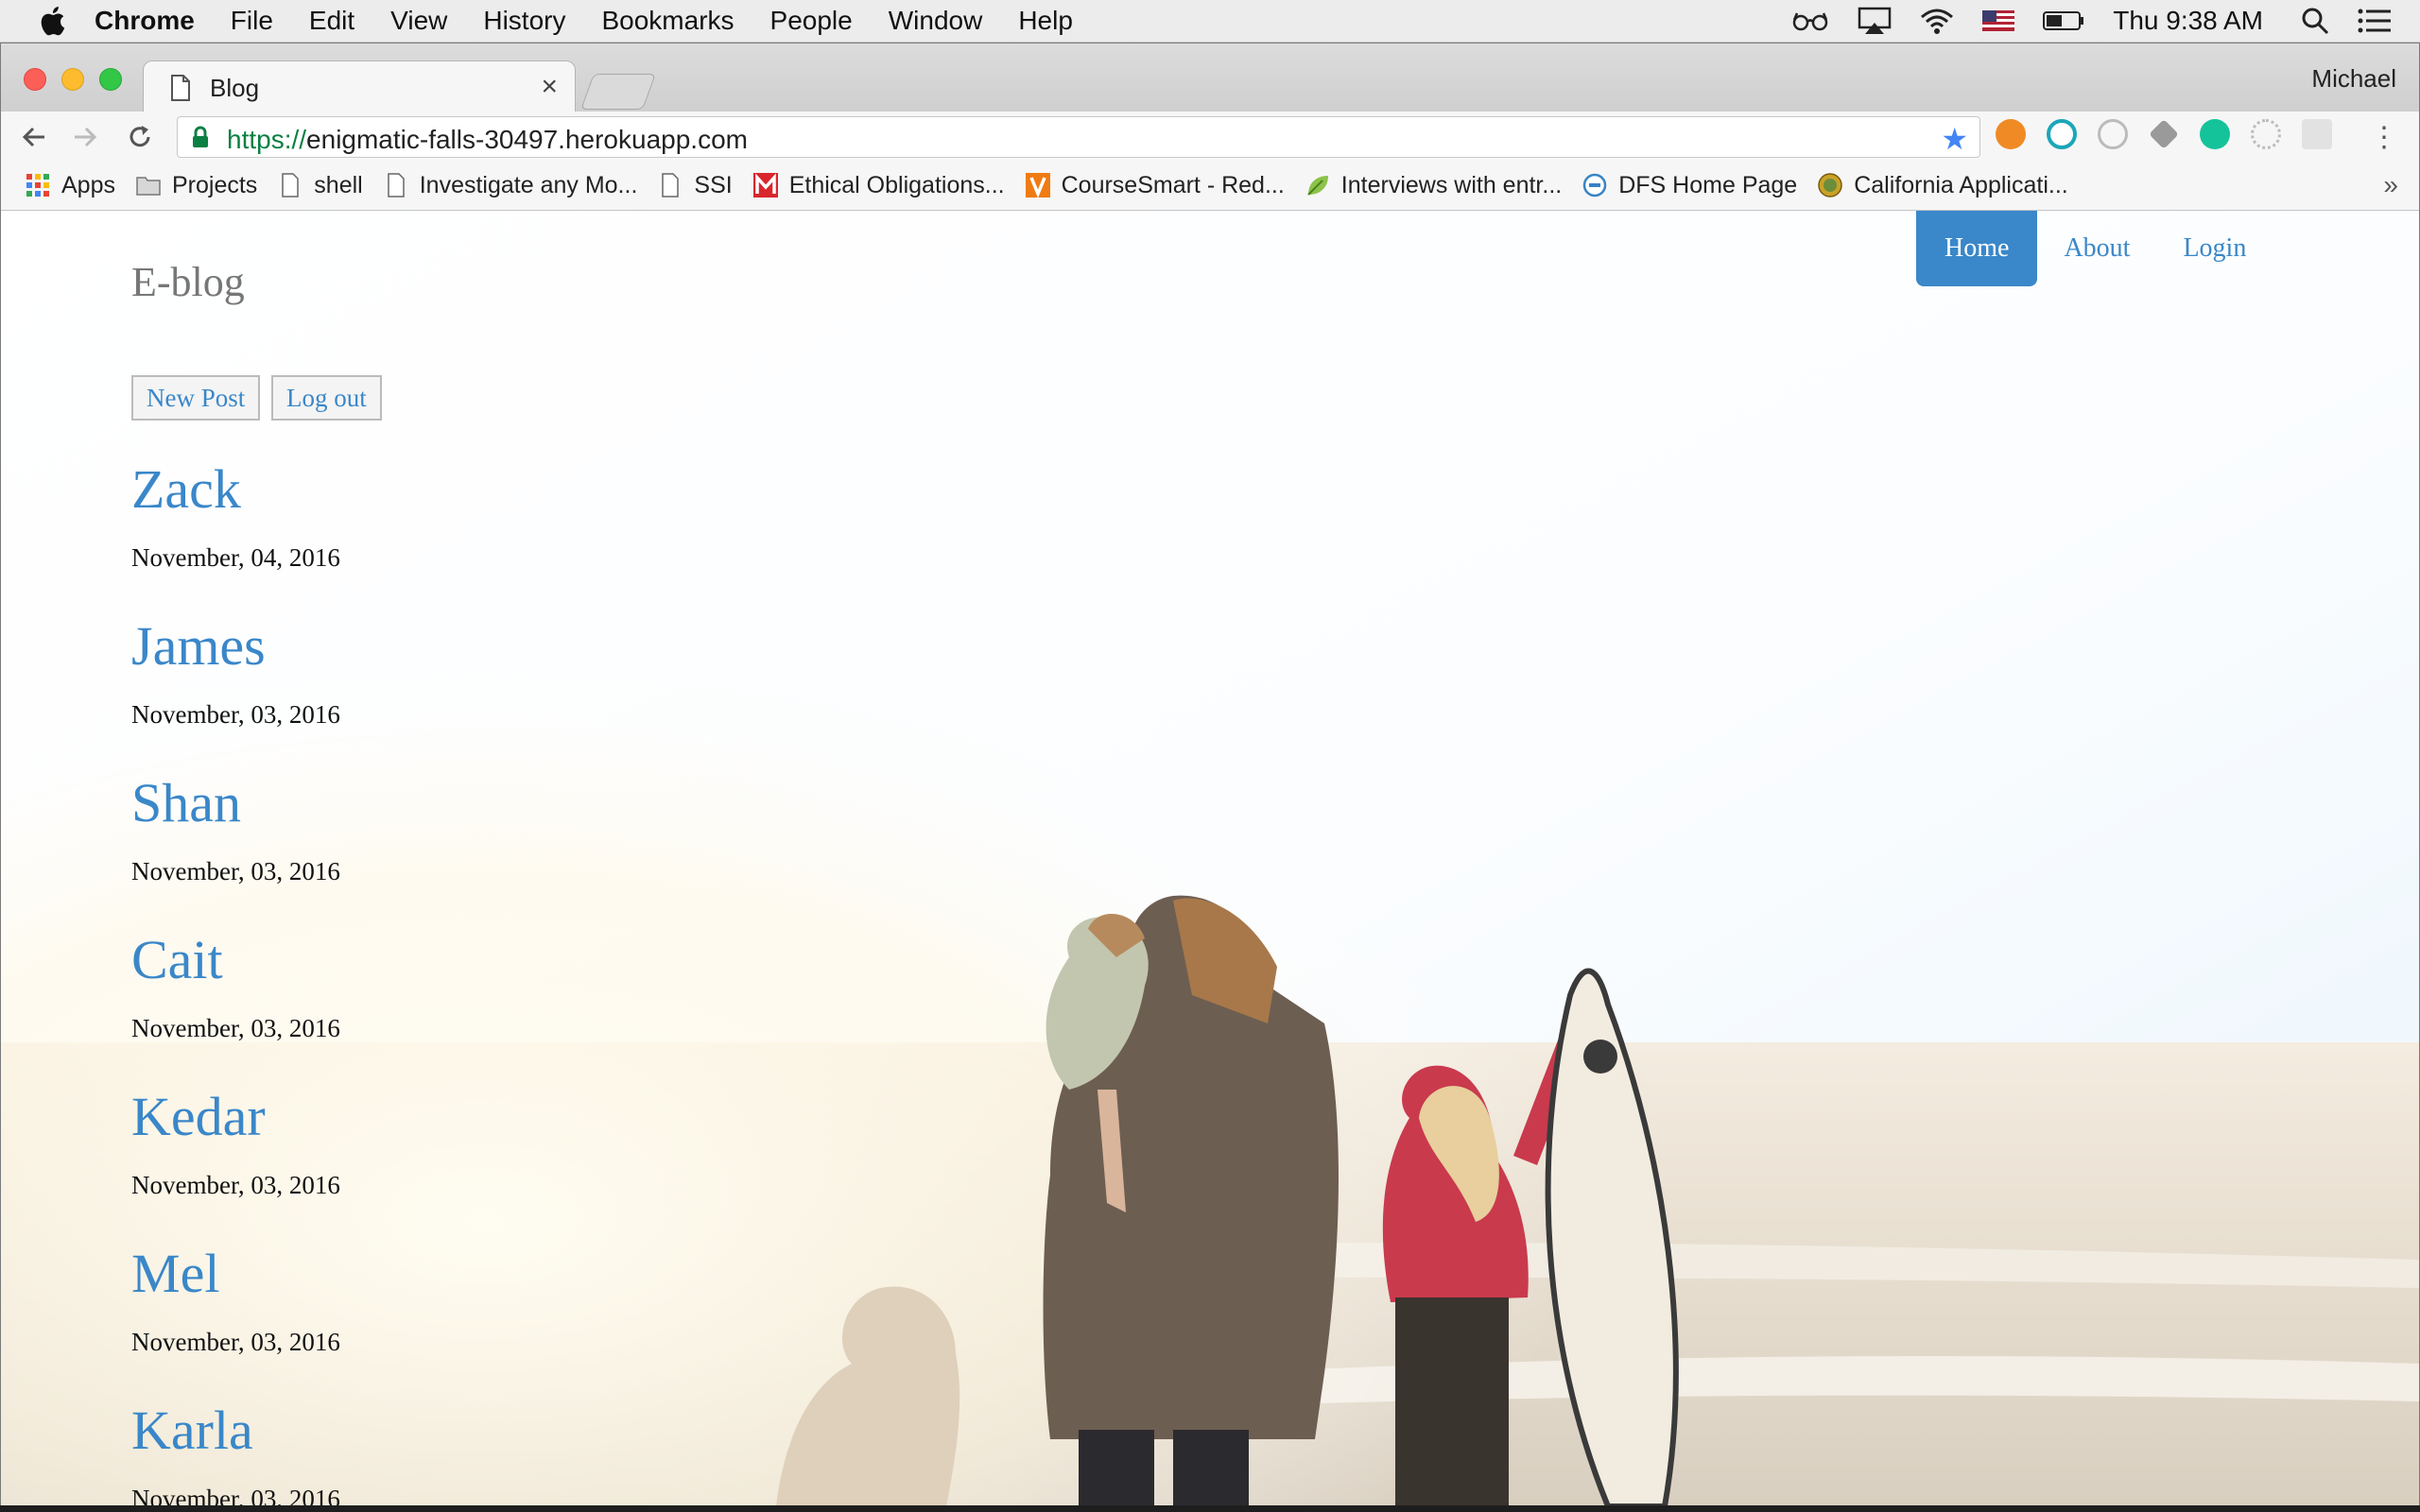 This screenshot has height=1512, width=2420. What do you see at coordinates (2062, 134) in the screenshot?
I see `teal-extension-icon` at bounding box center [2062, 134].